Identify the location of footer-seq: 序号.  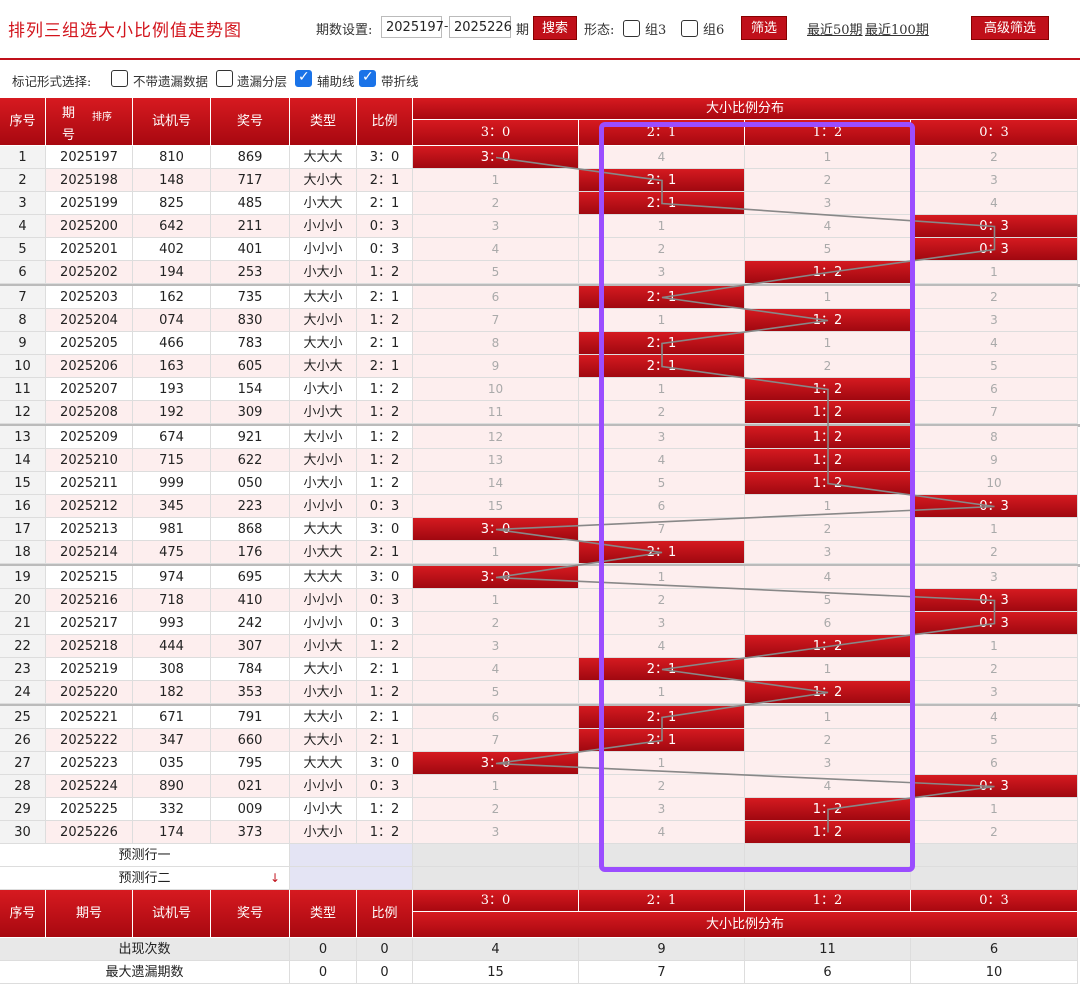
(23, 914).